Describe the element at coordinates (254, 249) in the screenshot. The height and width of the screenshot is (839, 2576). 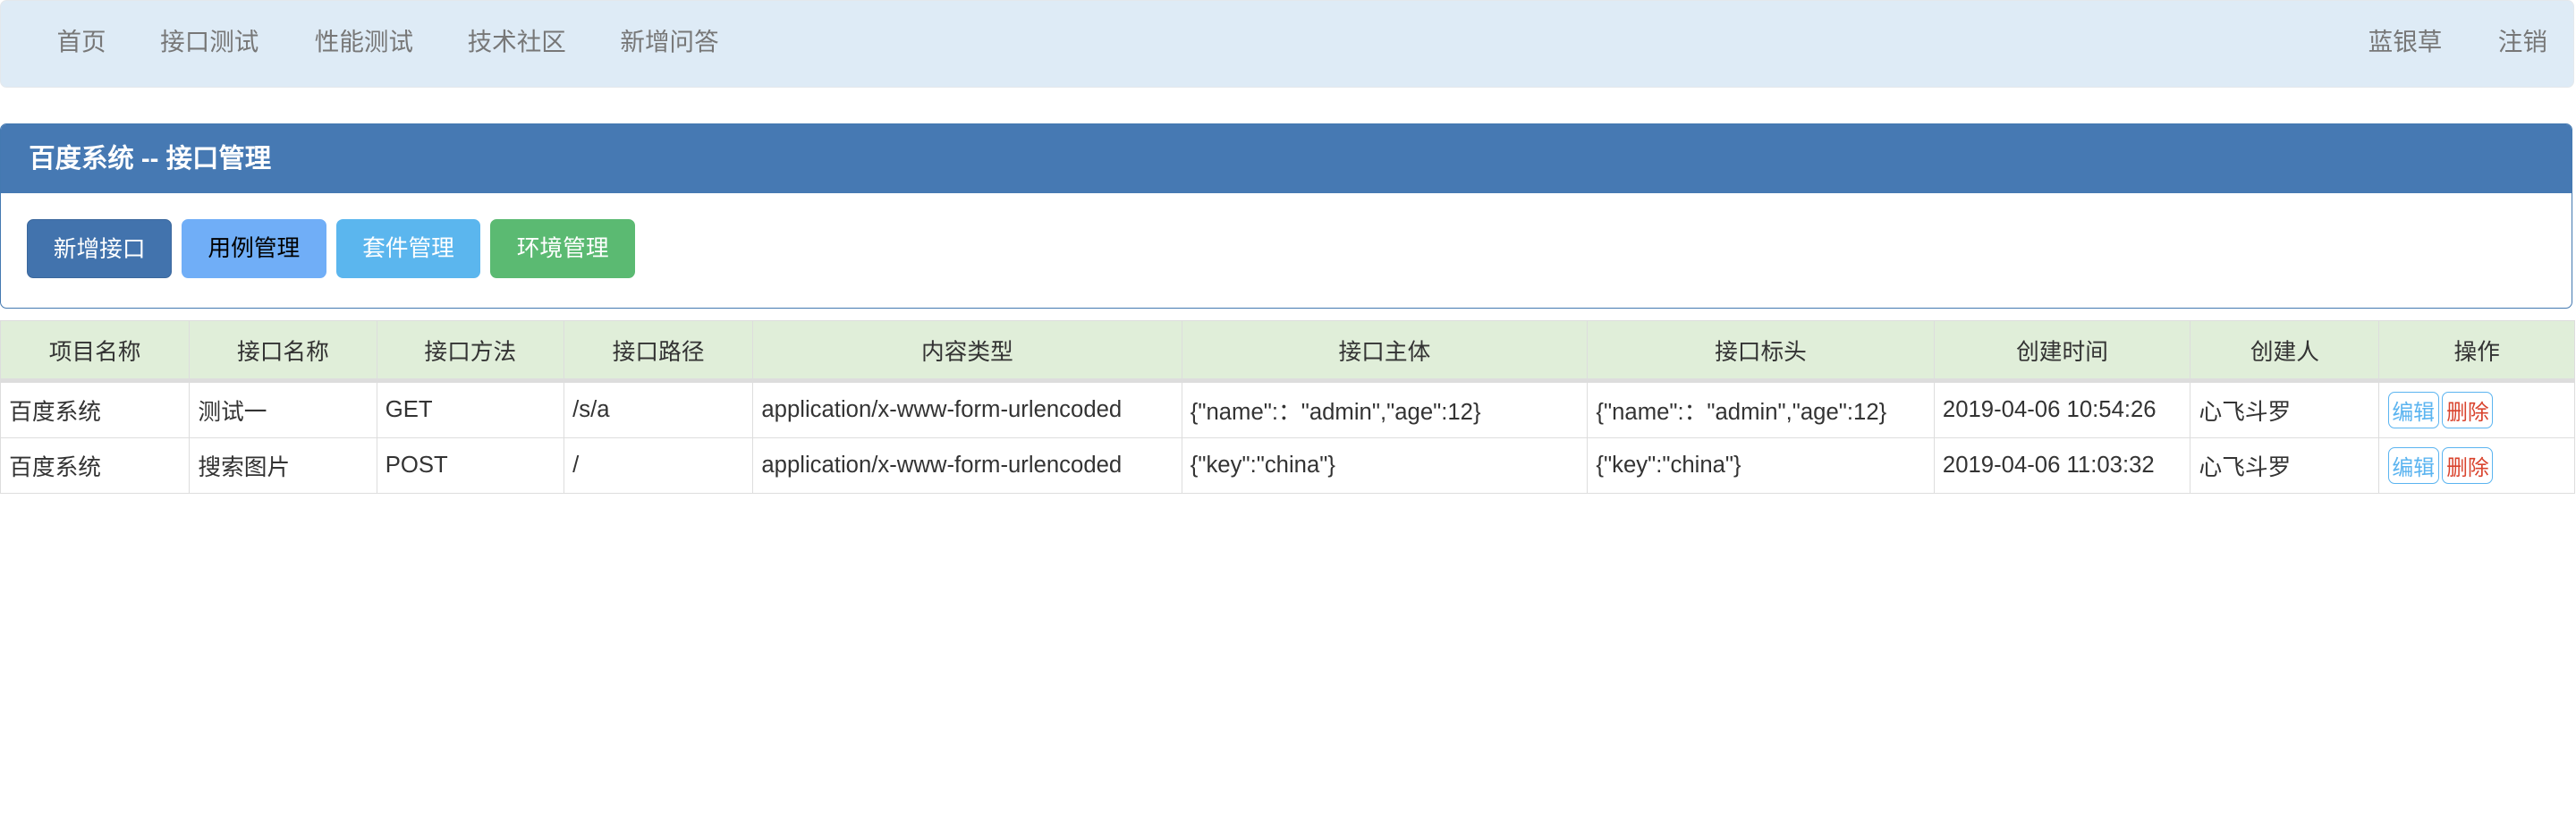
I see `case-management-button: 用例管理` at that location.